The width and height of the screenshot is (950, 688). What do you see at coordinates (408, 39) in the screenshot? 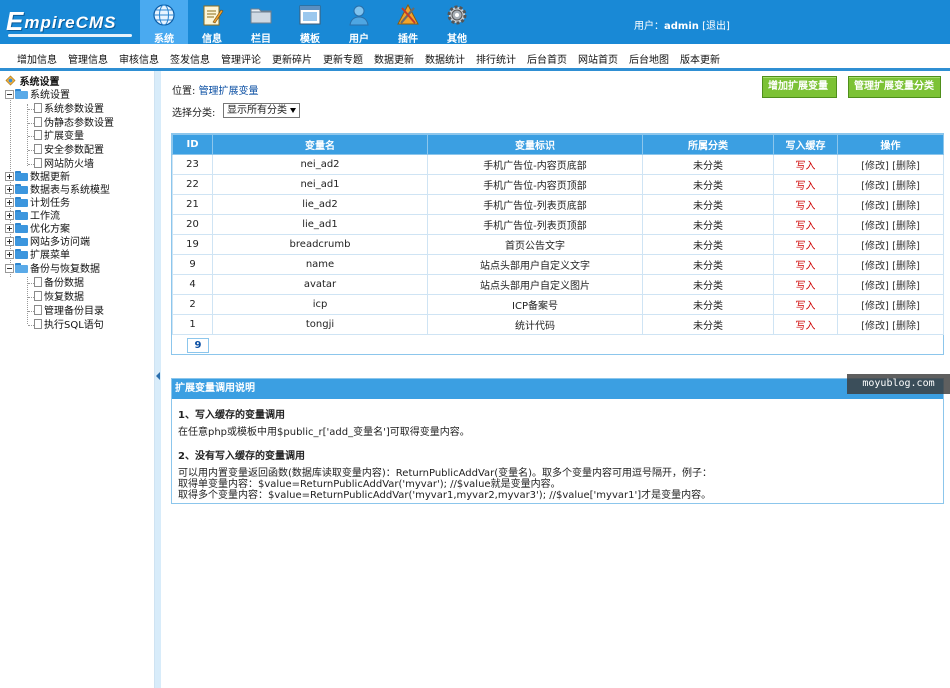
I see `nav-tab-label: 插件` at bounding box center [408, 39].